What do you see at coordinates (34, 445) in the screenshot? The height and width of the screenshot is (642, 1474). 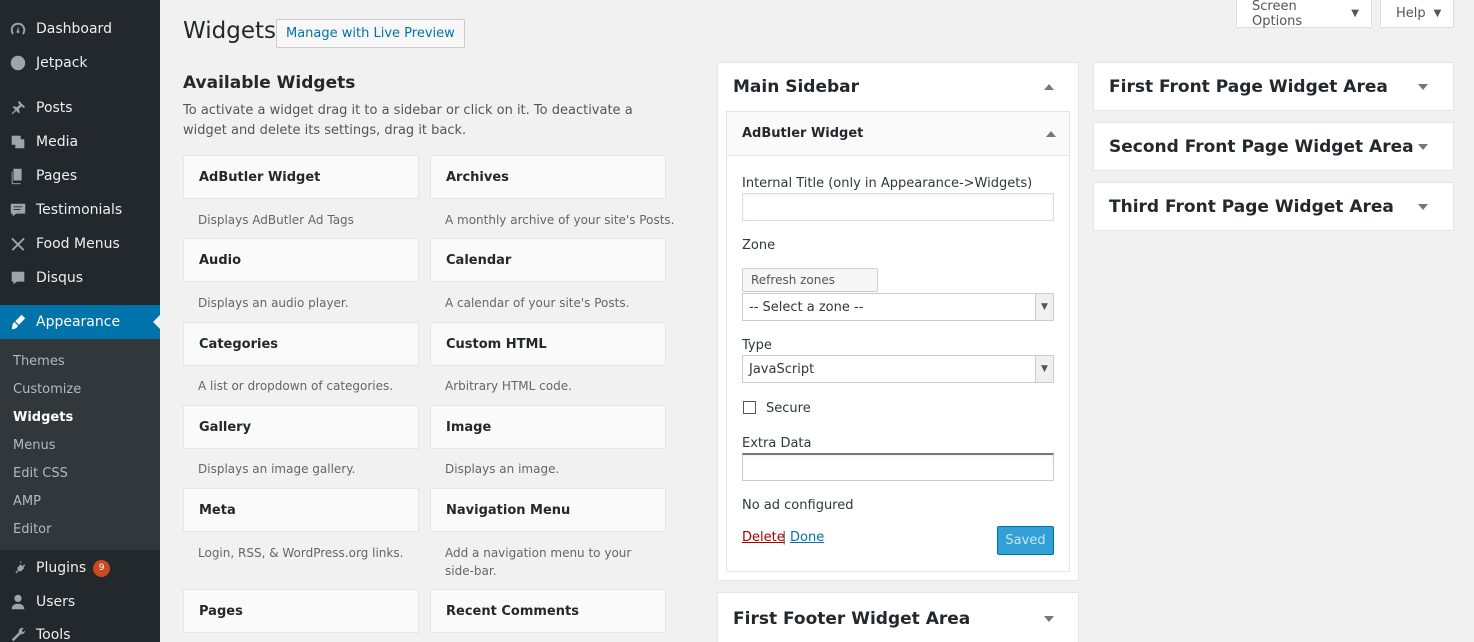 I see `submenu-menus: Menus` at bounding box center [34, 445].